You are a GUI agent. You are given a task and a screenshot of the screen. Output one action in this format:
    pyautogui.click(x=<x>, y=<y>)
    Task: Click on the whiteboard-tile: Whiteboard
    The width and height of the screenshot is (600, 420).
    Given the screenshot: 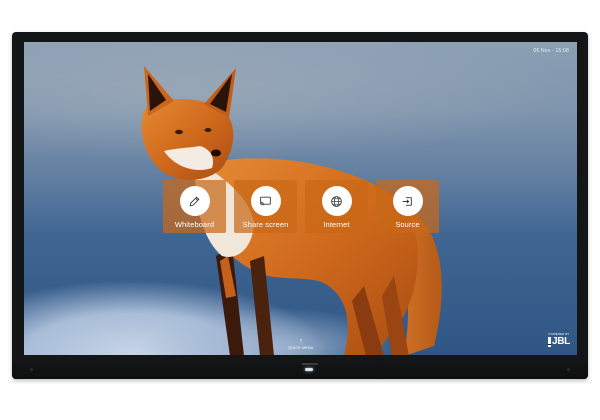 What is the action you would take?
    pyautogui.click(x=194, y=206)
    